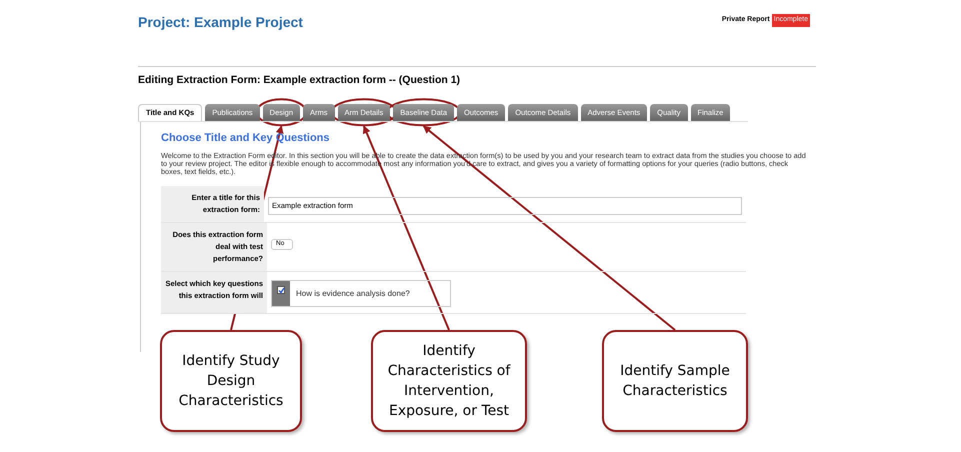  What do you see at coordinates (300, 80) in the screenshot?
I see `form-heading: Editing Extraction Form: Example extraction form -- (Question 1)` at bounding box center [300, 80].